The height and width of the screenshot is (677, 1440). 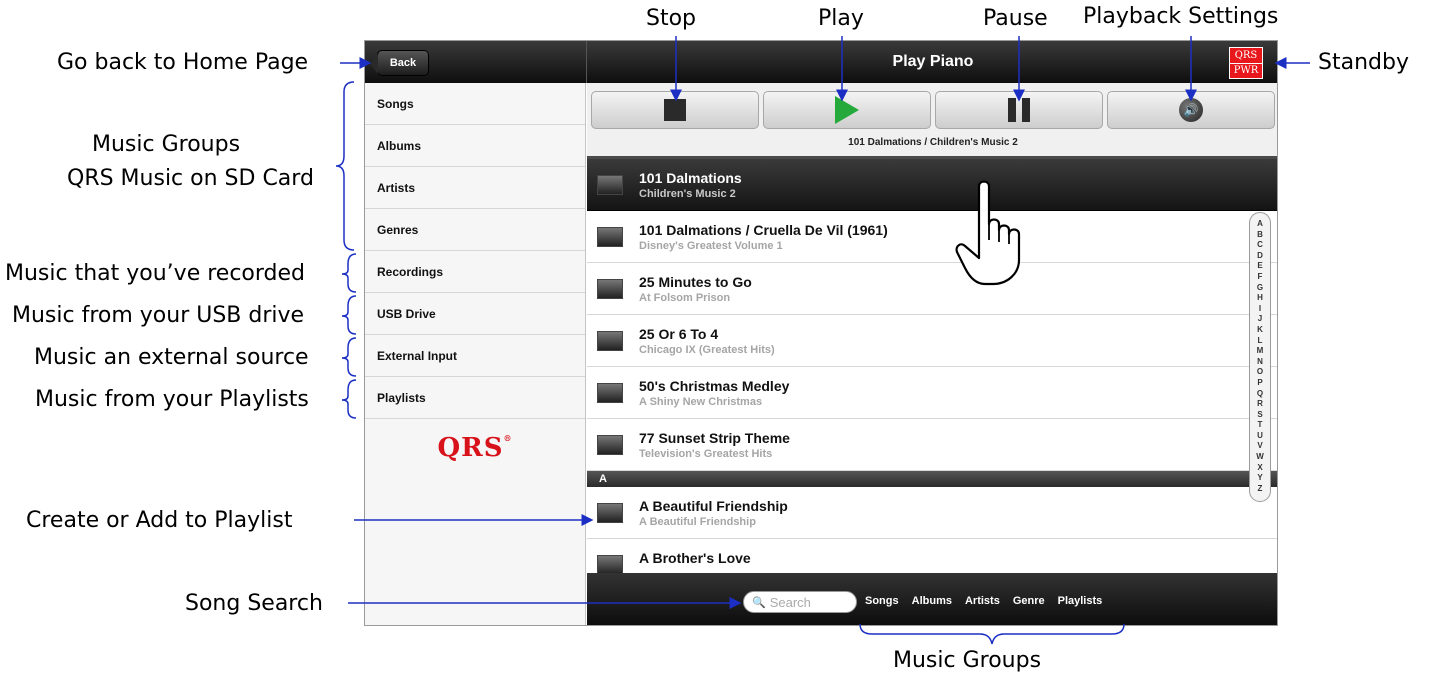 What do you see at coordinates (254, 603) in the screenshot?
I see `song-search-annotation: Song Search` at bounding box center [254, 603].